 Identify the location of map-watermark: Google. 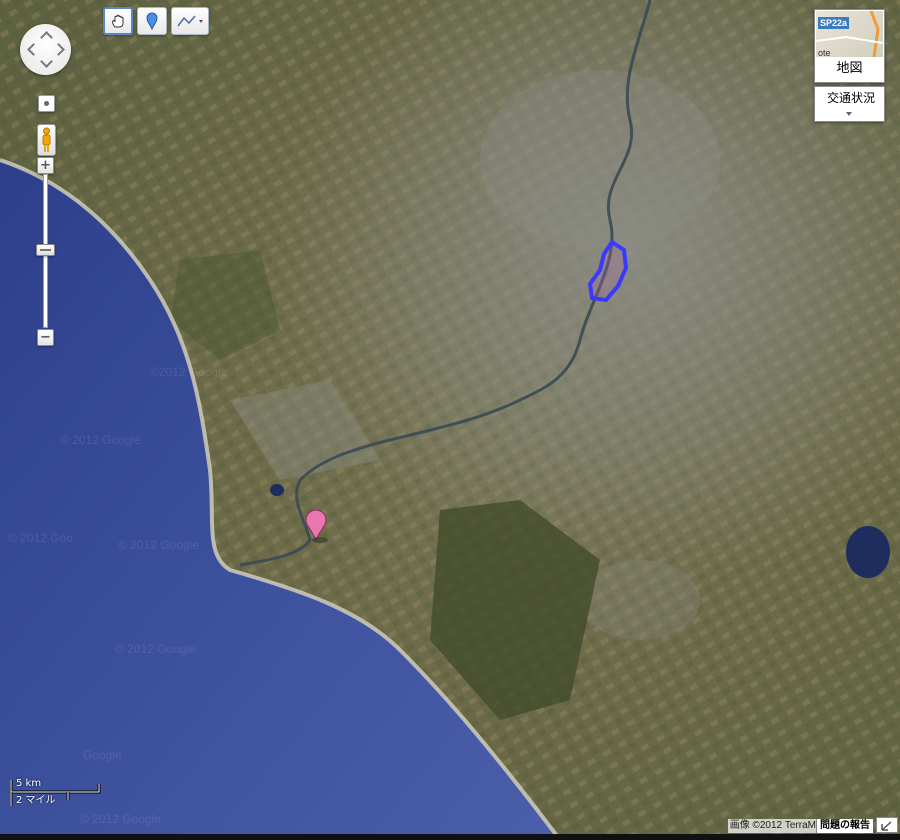
(102, 755).